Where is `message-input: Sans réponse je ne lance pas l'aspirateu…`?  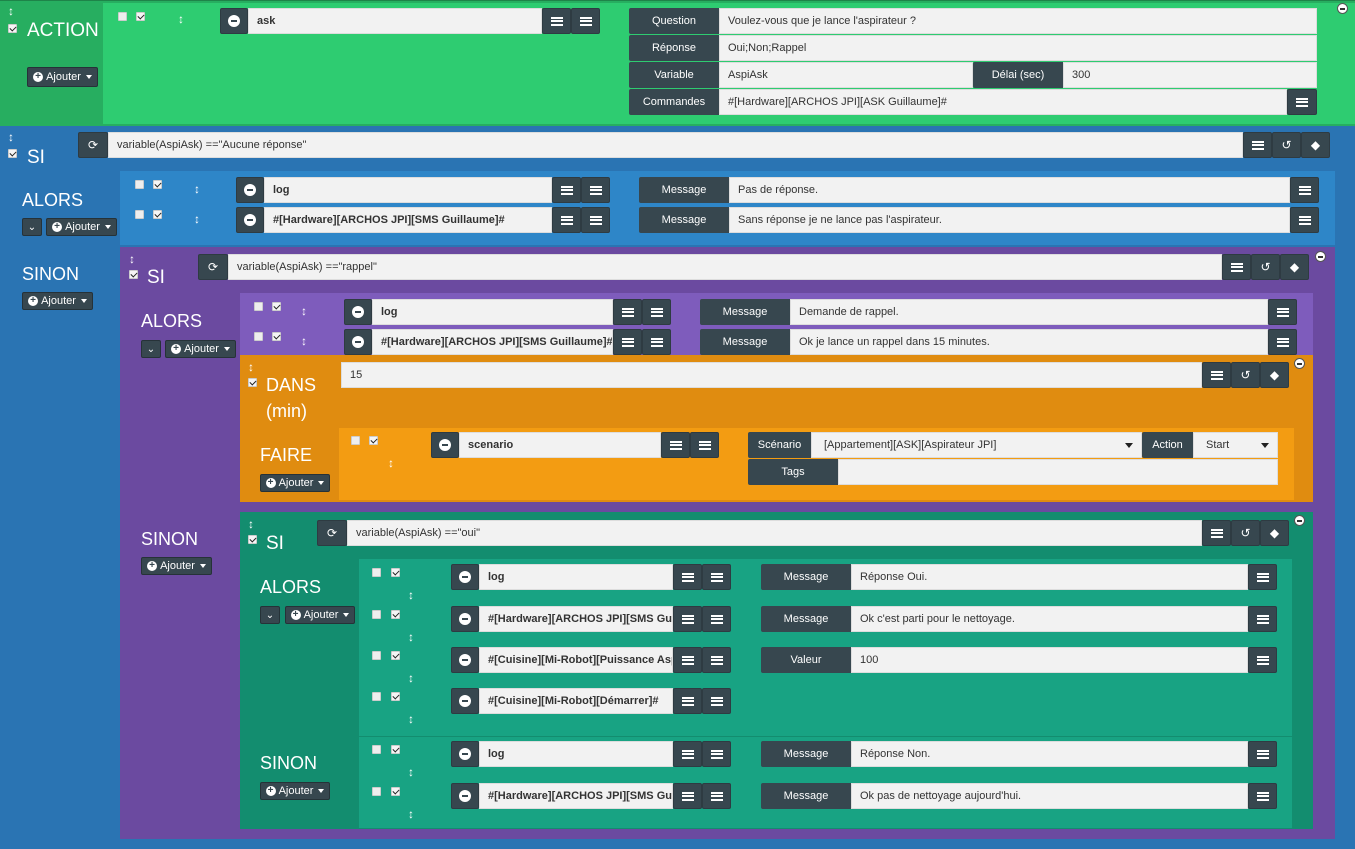 message-input: Sans réponse je ne lance pas l'aspirateu… is located at coordinates (1009, 220).